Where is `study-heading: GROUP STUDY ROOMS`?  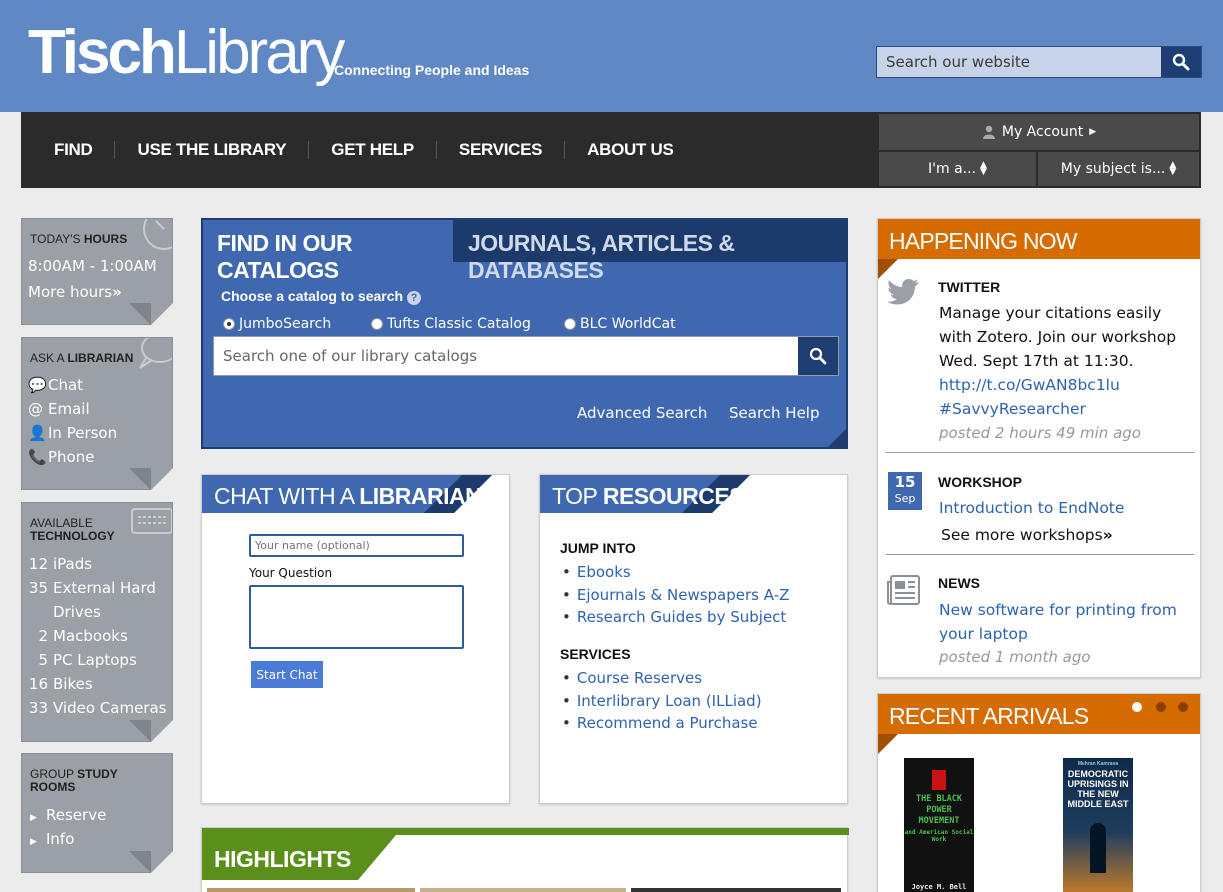 study-heading: GROUP STUDY ROOMS is located at coordinates (74, 781).